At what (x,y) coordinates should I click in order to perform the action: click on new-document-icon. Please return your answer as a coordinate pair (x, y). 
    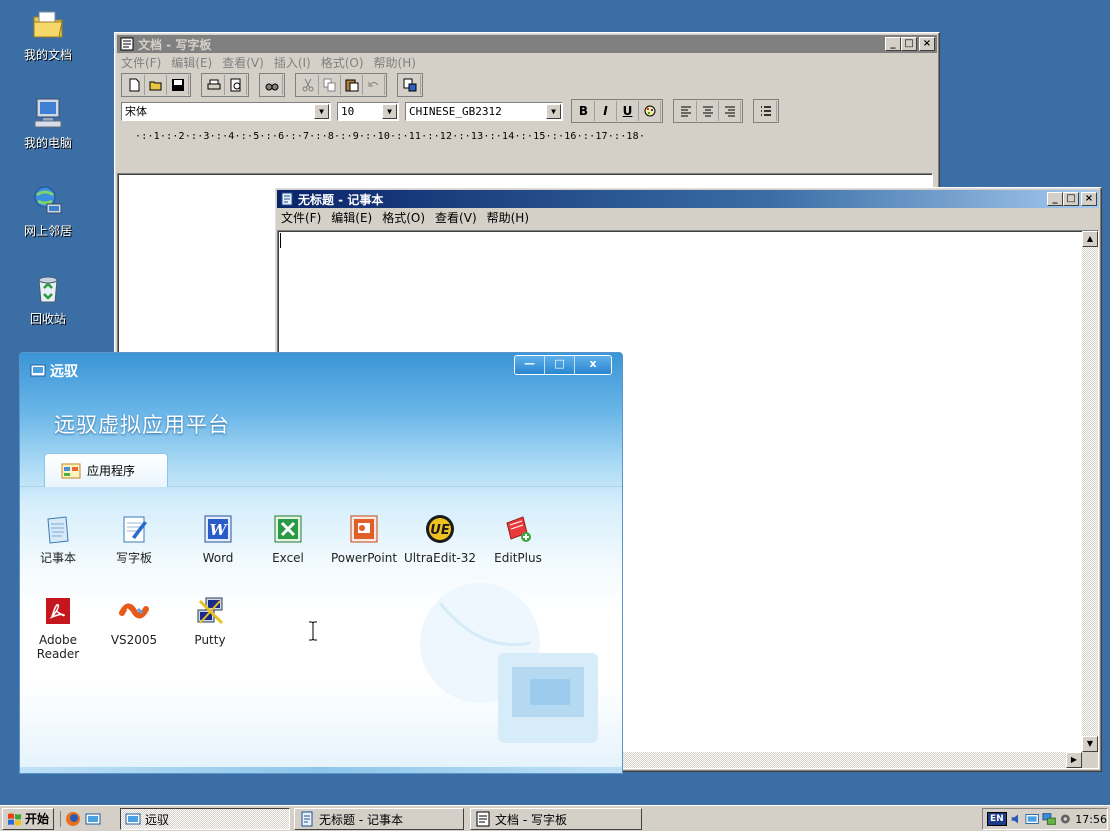
    Looking at the image, I should click on (134, 85).